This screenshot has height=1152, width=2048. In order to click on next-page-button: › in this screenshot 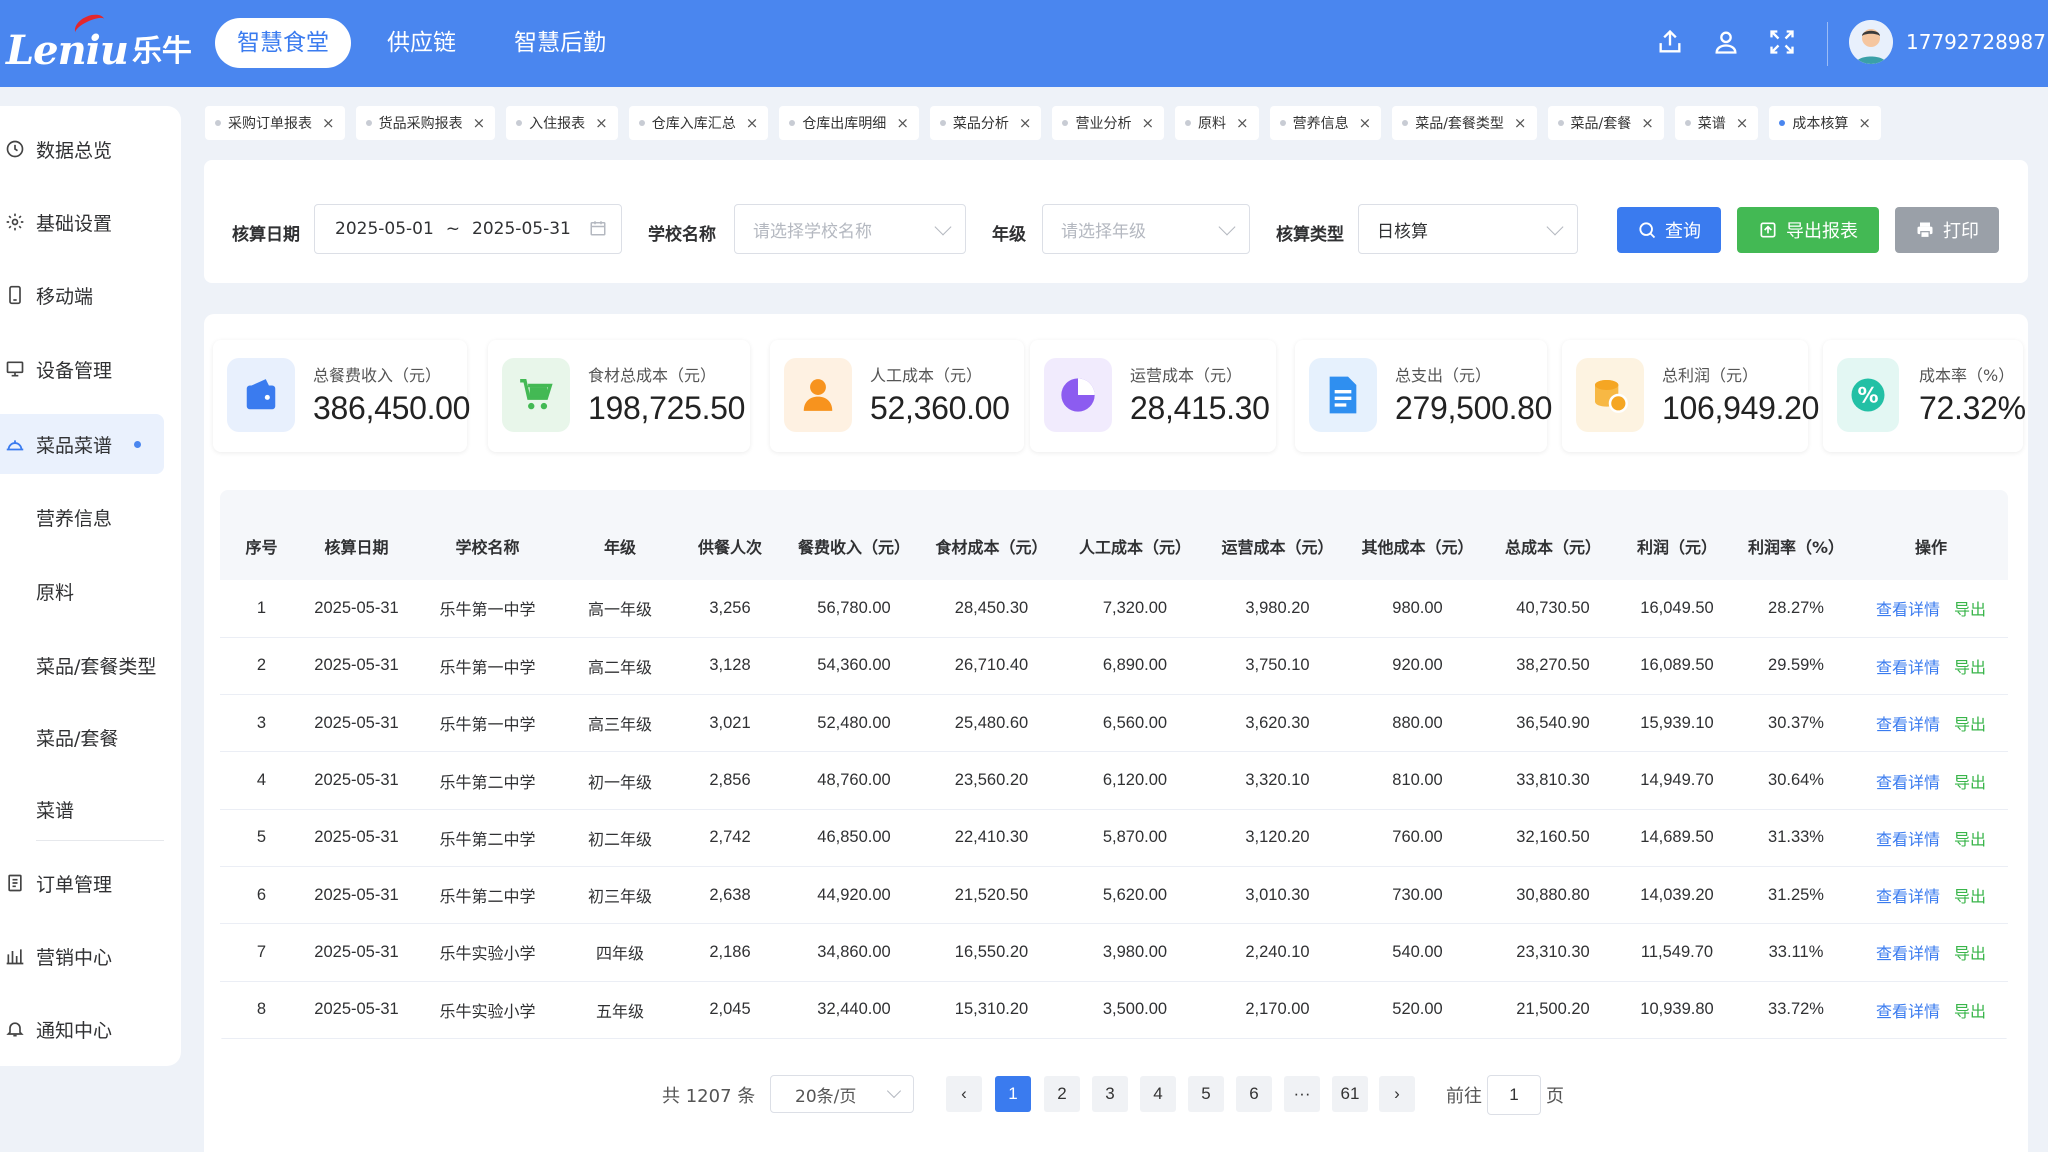, I will do `click(1397, 1094)`.